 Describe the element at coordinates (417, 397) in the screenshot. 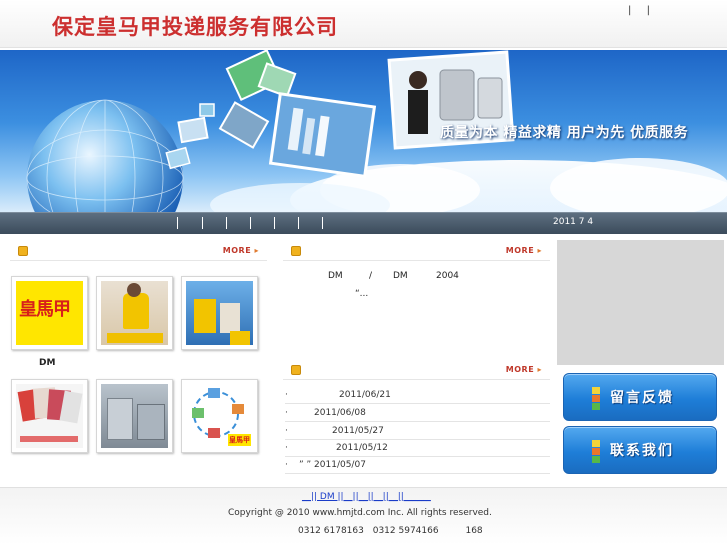

I see `news-item: · 2011/06/21` at that location.